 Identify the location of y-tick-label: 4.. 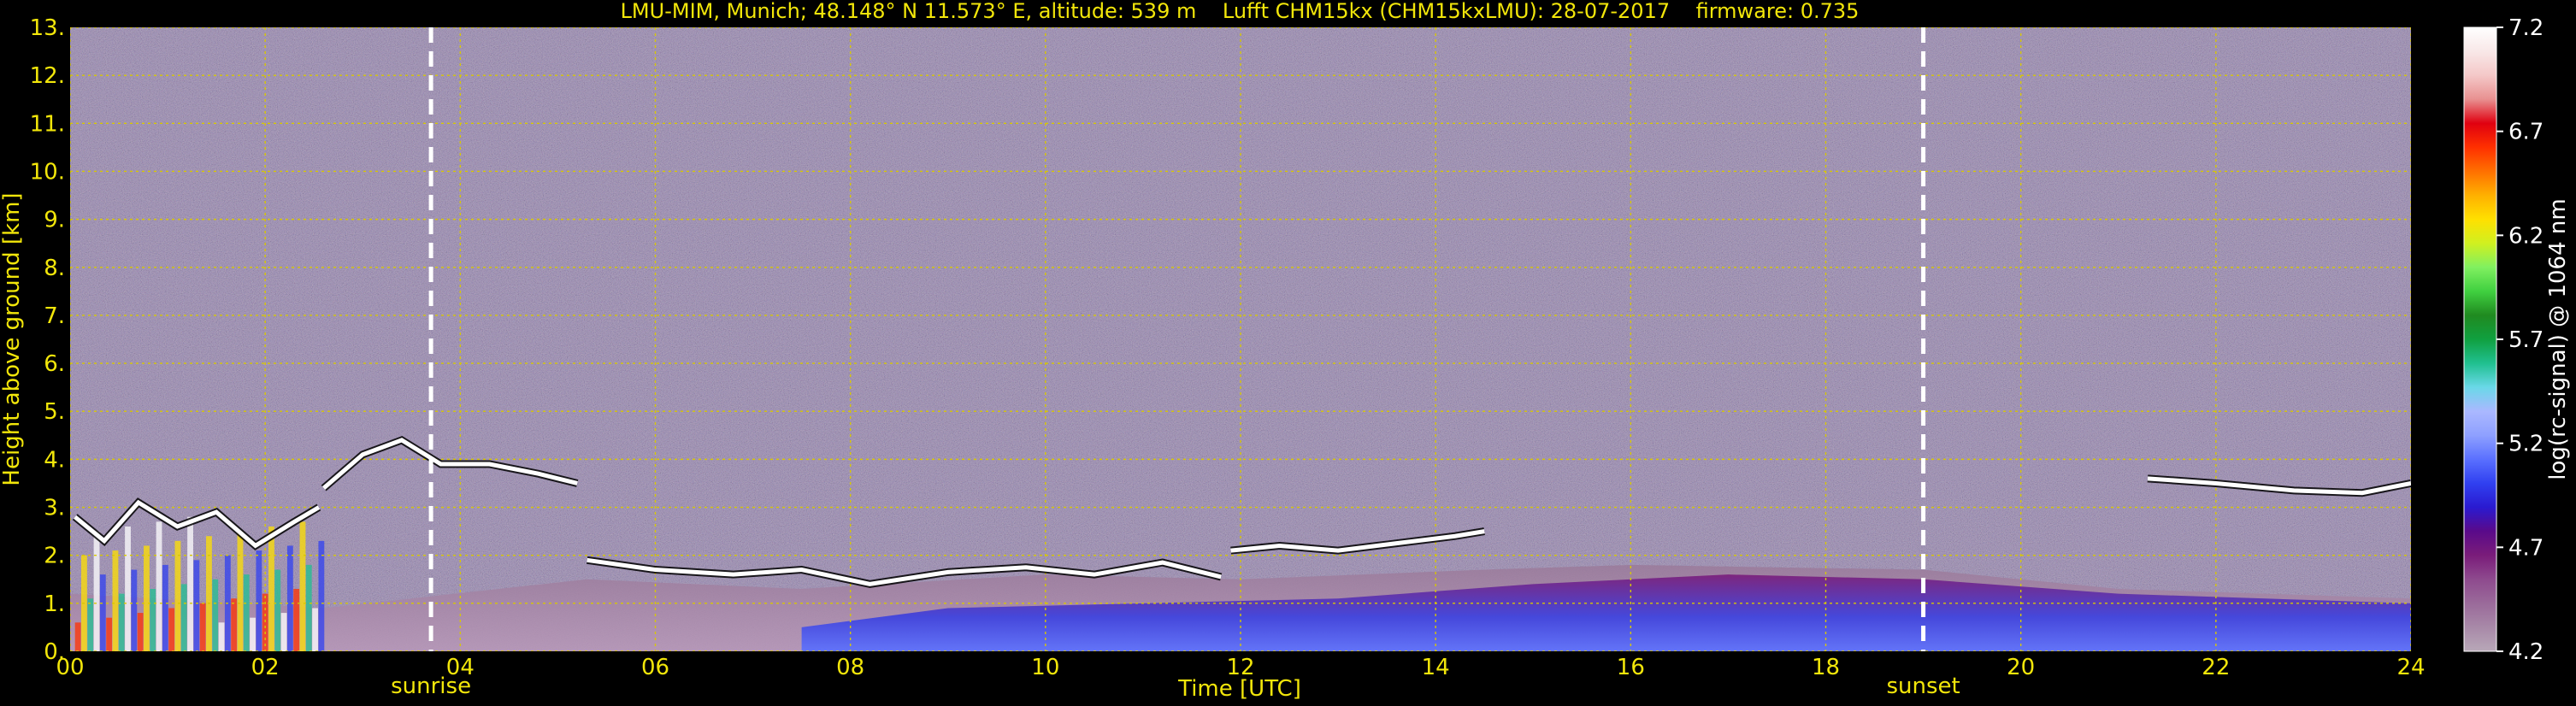
(54, 460).